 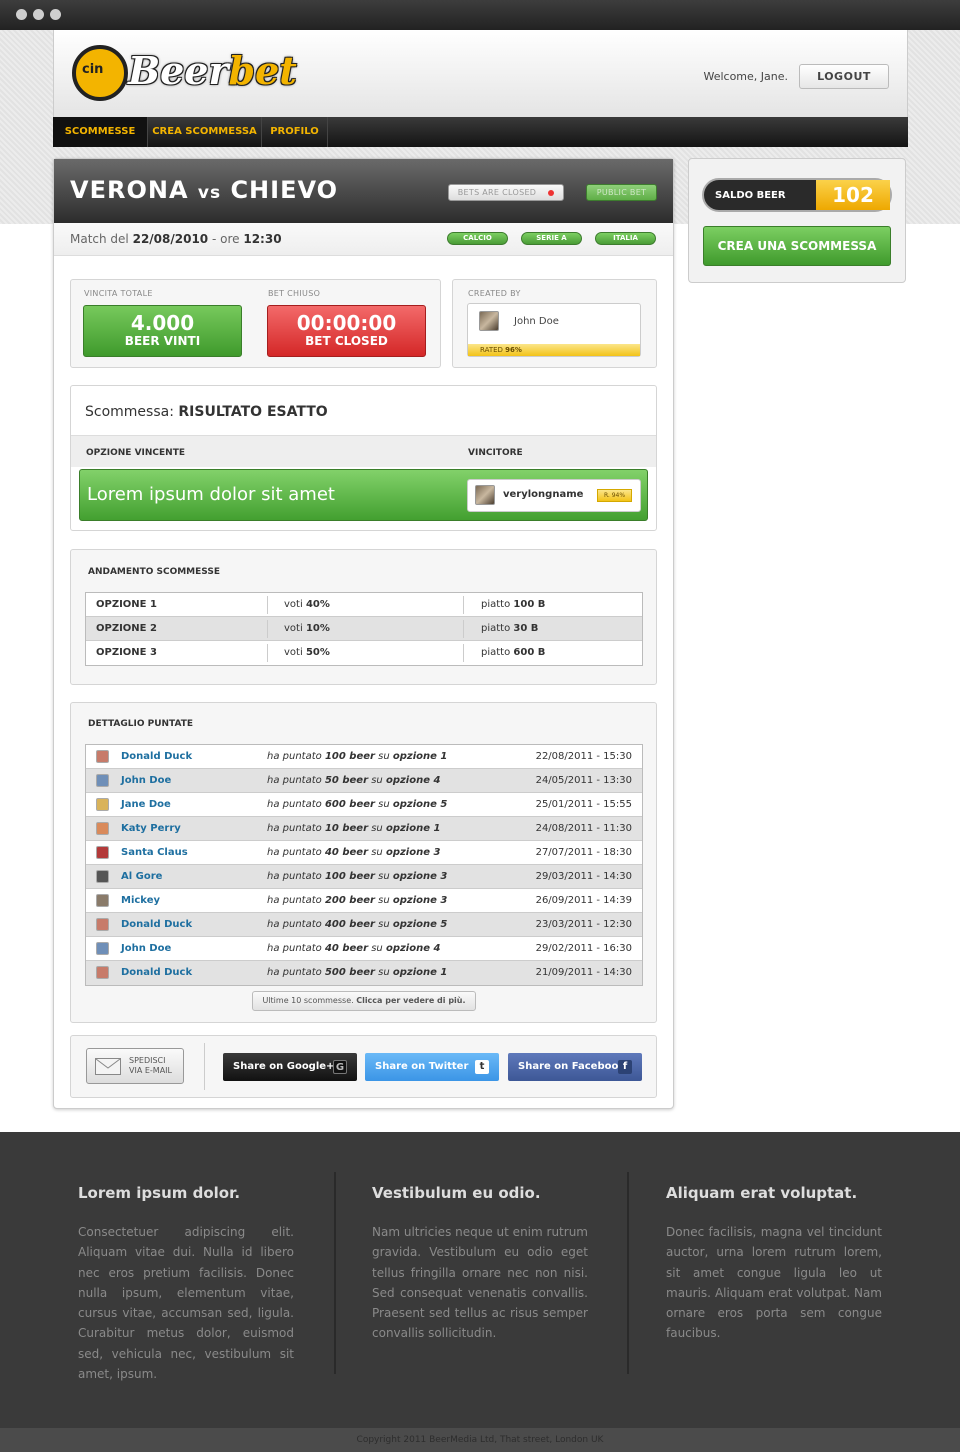 What do you see at coordinates (509, 628) in the screenshot?
I see `option-pot: piatto 30 B` at bounding box center [509, 628].